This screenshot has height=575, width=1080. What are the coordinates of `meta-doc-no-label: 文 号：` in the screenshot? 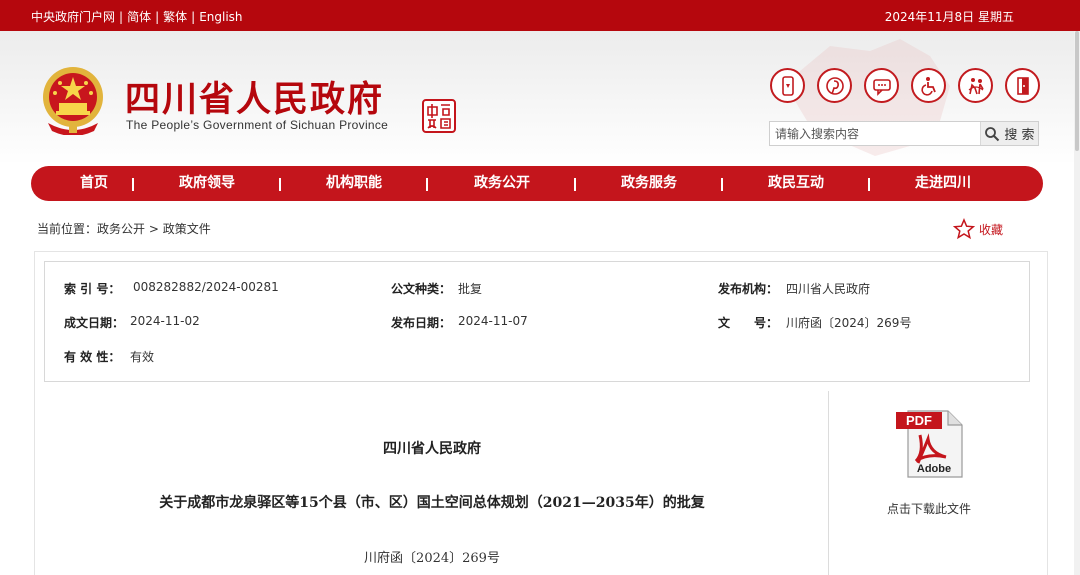 It's located at (748, 323).